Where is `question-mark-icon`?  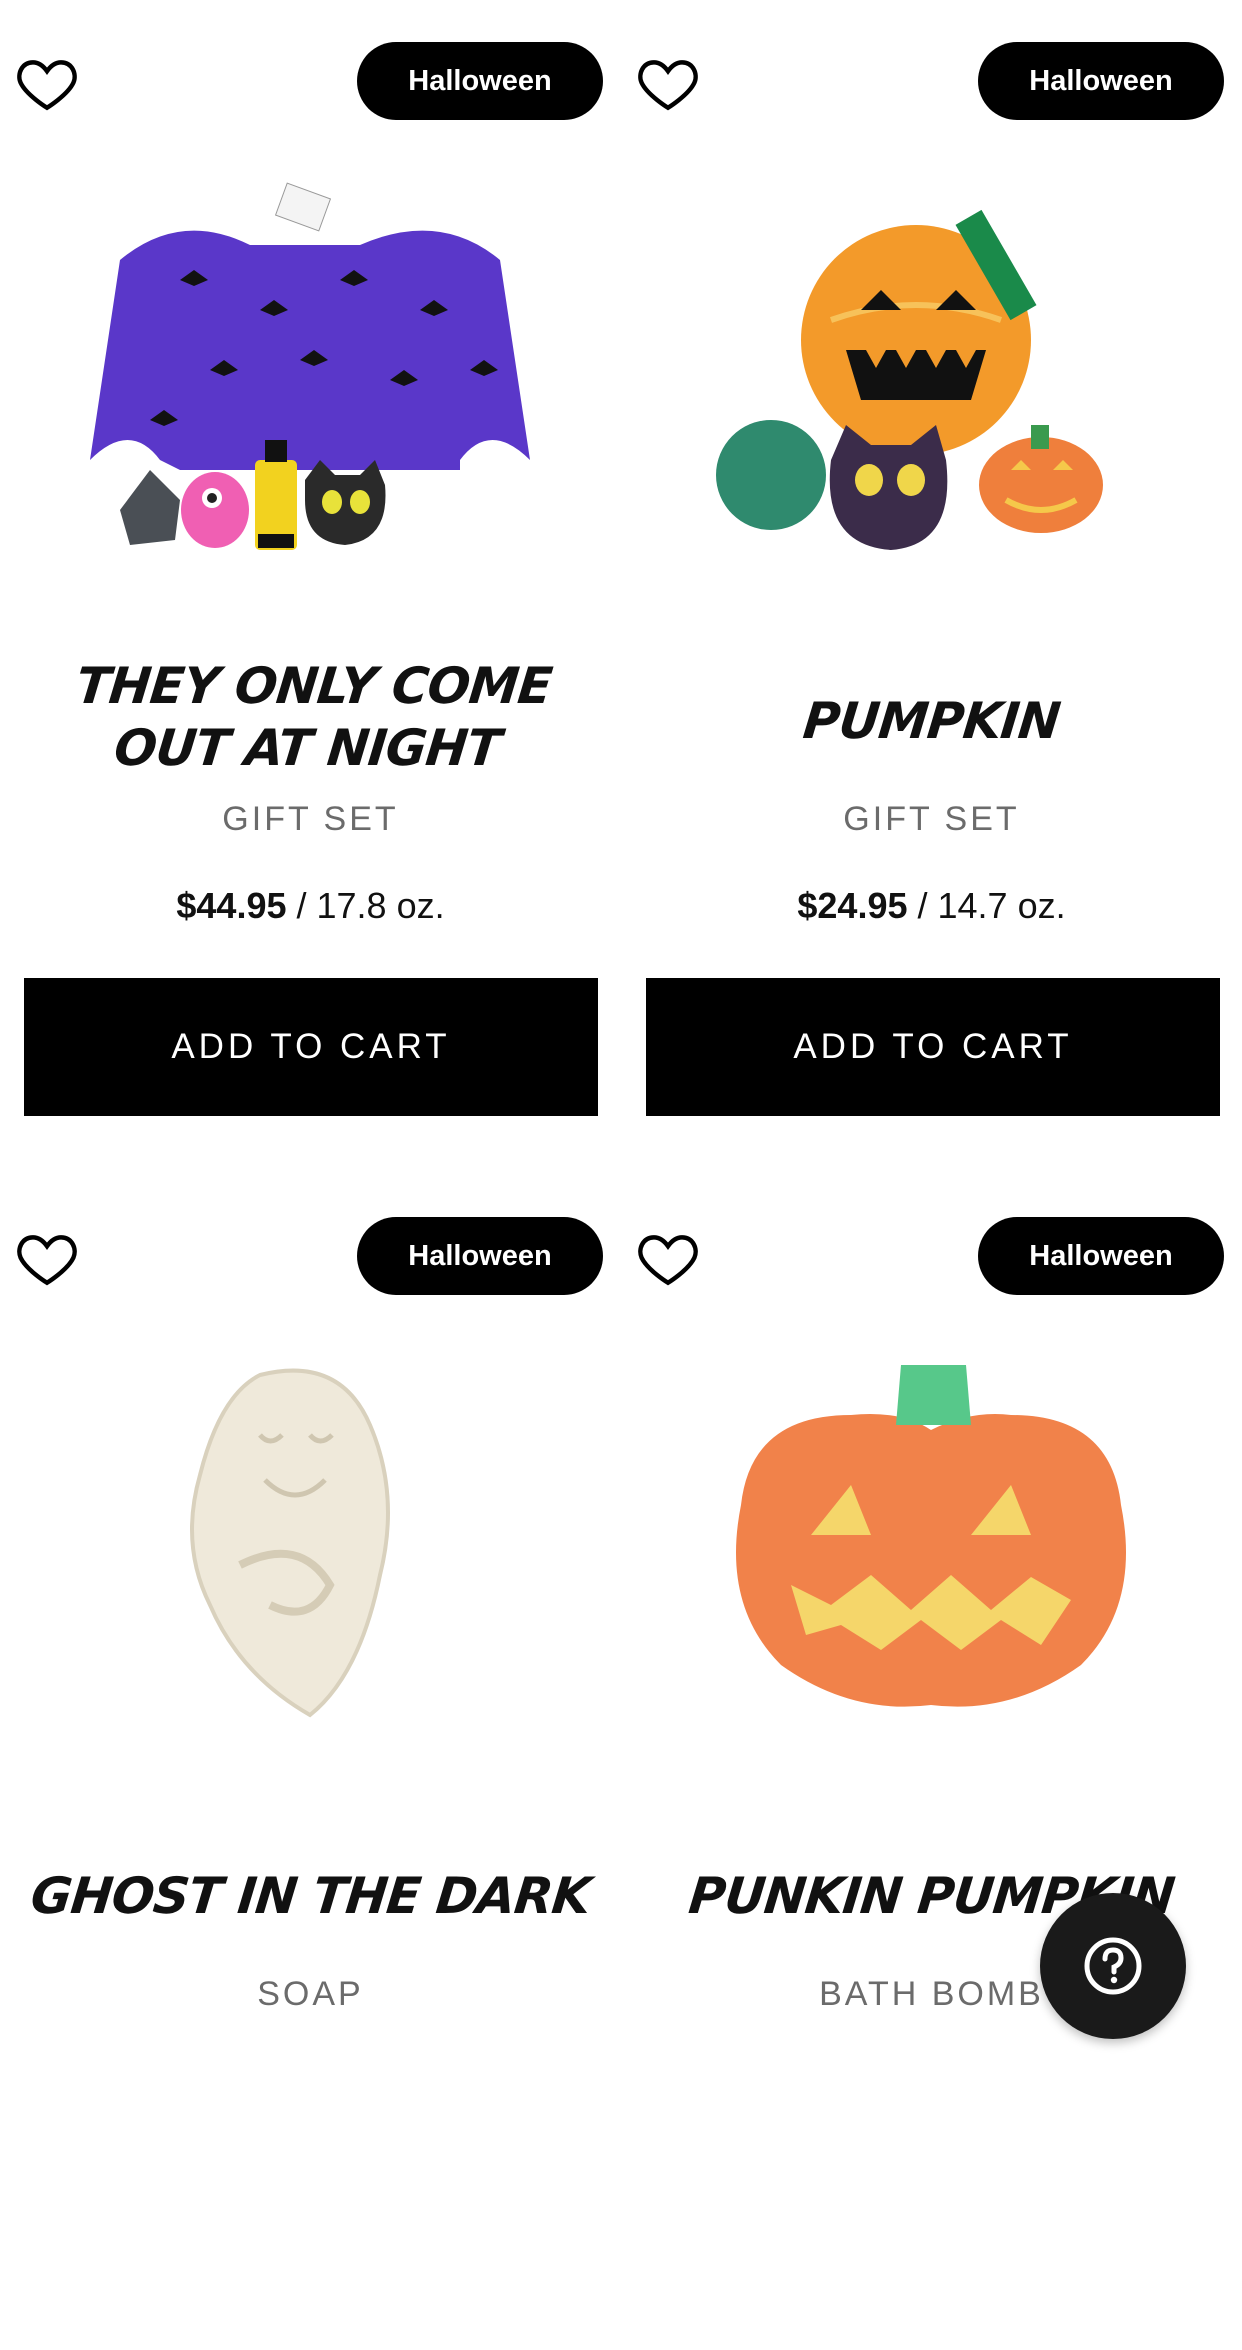 question-mark-icon is located at coordinates (1113, 1966).